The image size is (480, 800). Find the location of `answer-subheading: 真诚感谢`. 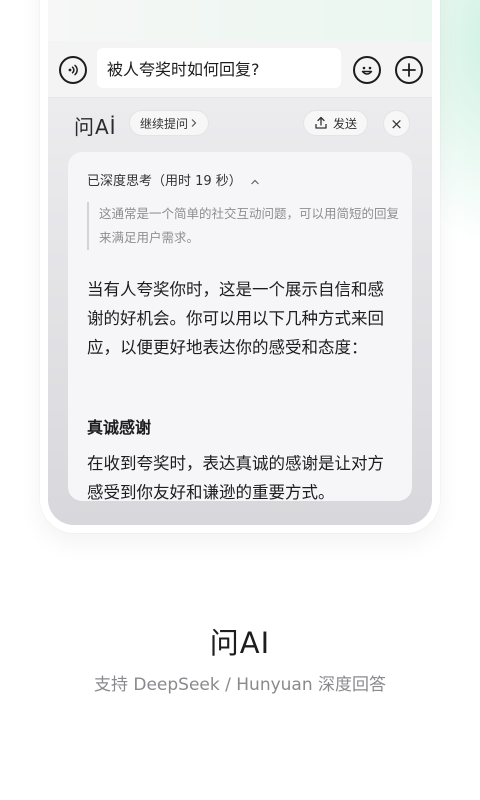

answer-subheading: 真诚感谢 is located at coordinates (119, 427).